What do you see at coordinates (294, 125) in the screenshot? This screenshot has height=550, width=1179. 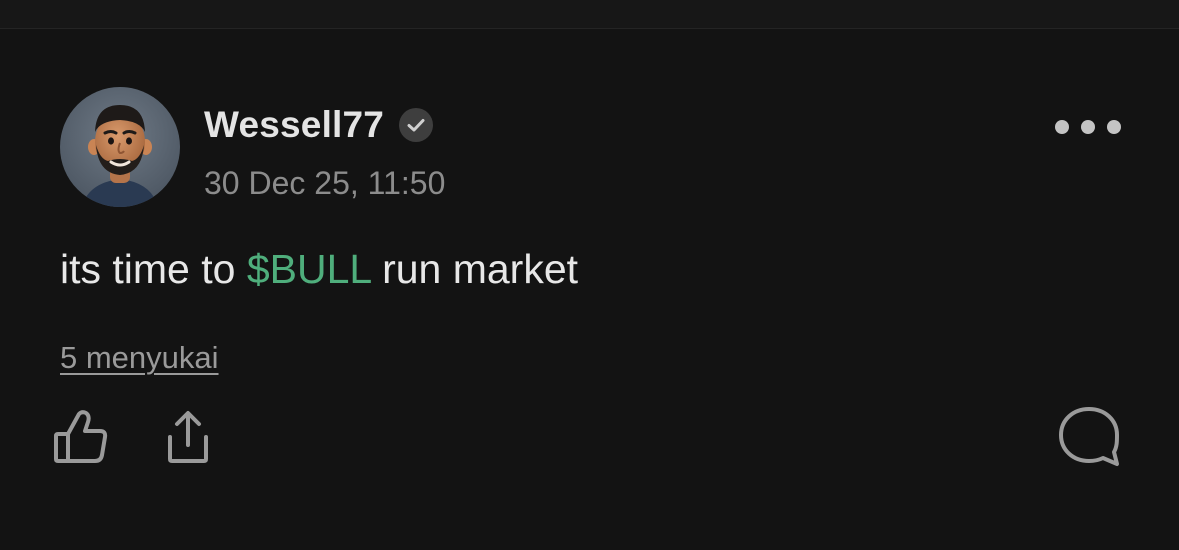 I see `username: Wessell77` at bounding box center [294, 125].